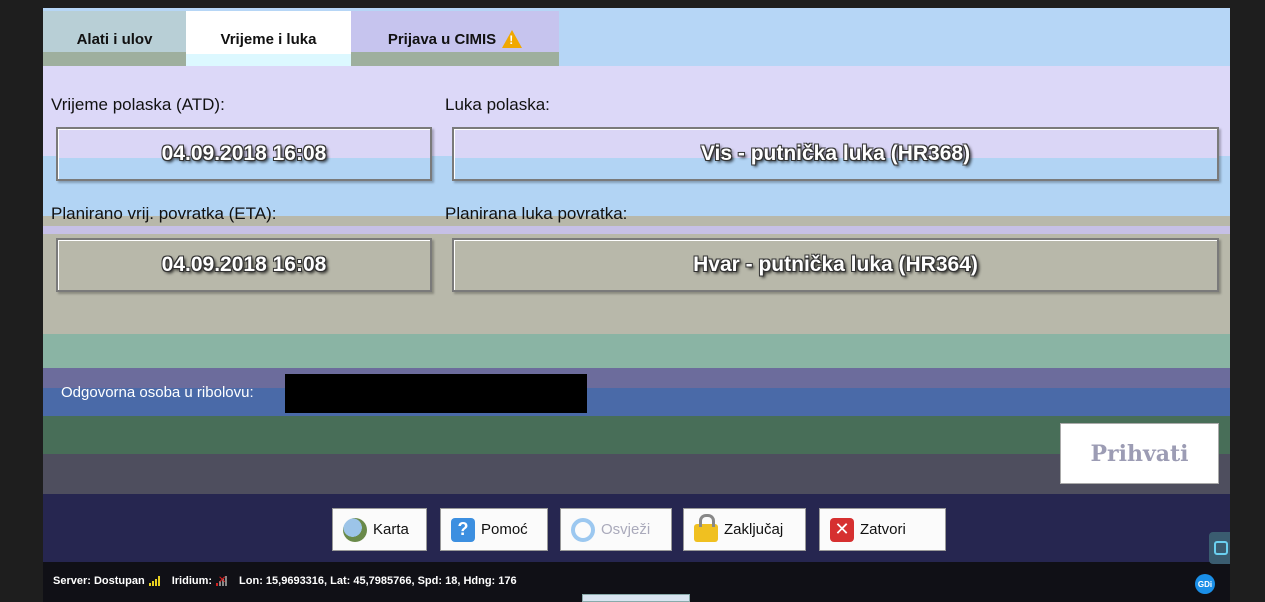 This screenshot has height=602, width=1265. What do you see at coordinates (1139, 453) in the screenshot?
I see `accept-button: Prihvati` at bounding box center [1139, 453].